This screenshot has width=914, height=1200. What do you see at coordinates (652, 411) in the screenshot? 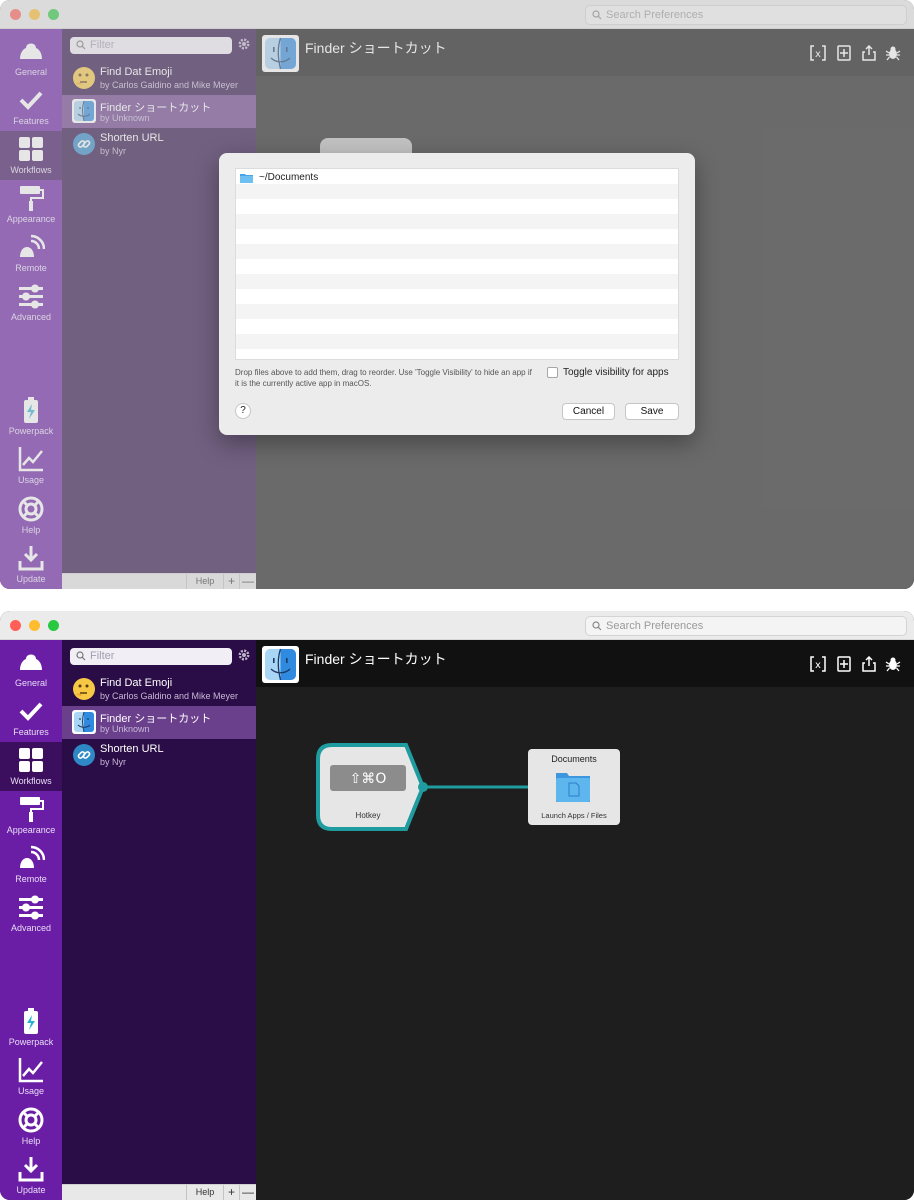
I see `save-button: Save` at bounding box center [652, 411].